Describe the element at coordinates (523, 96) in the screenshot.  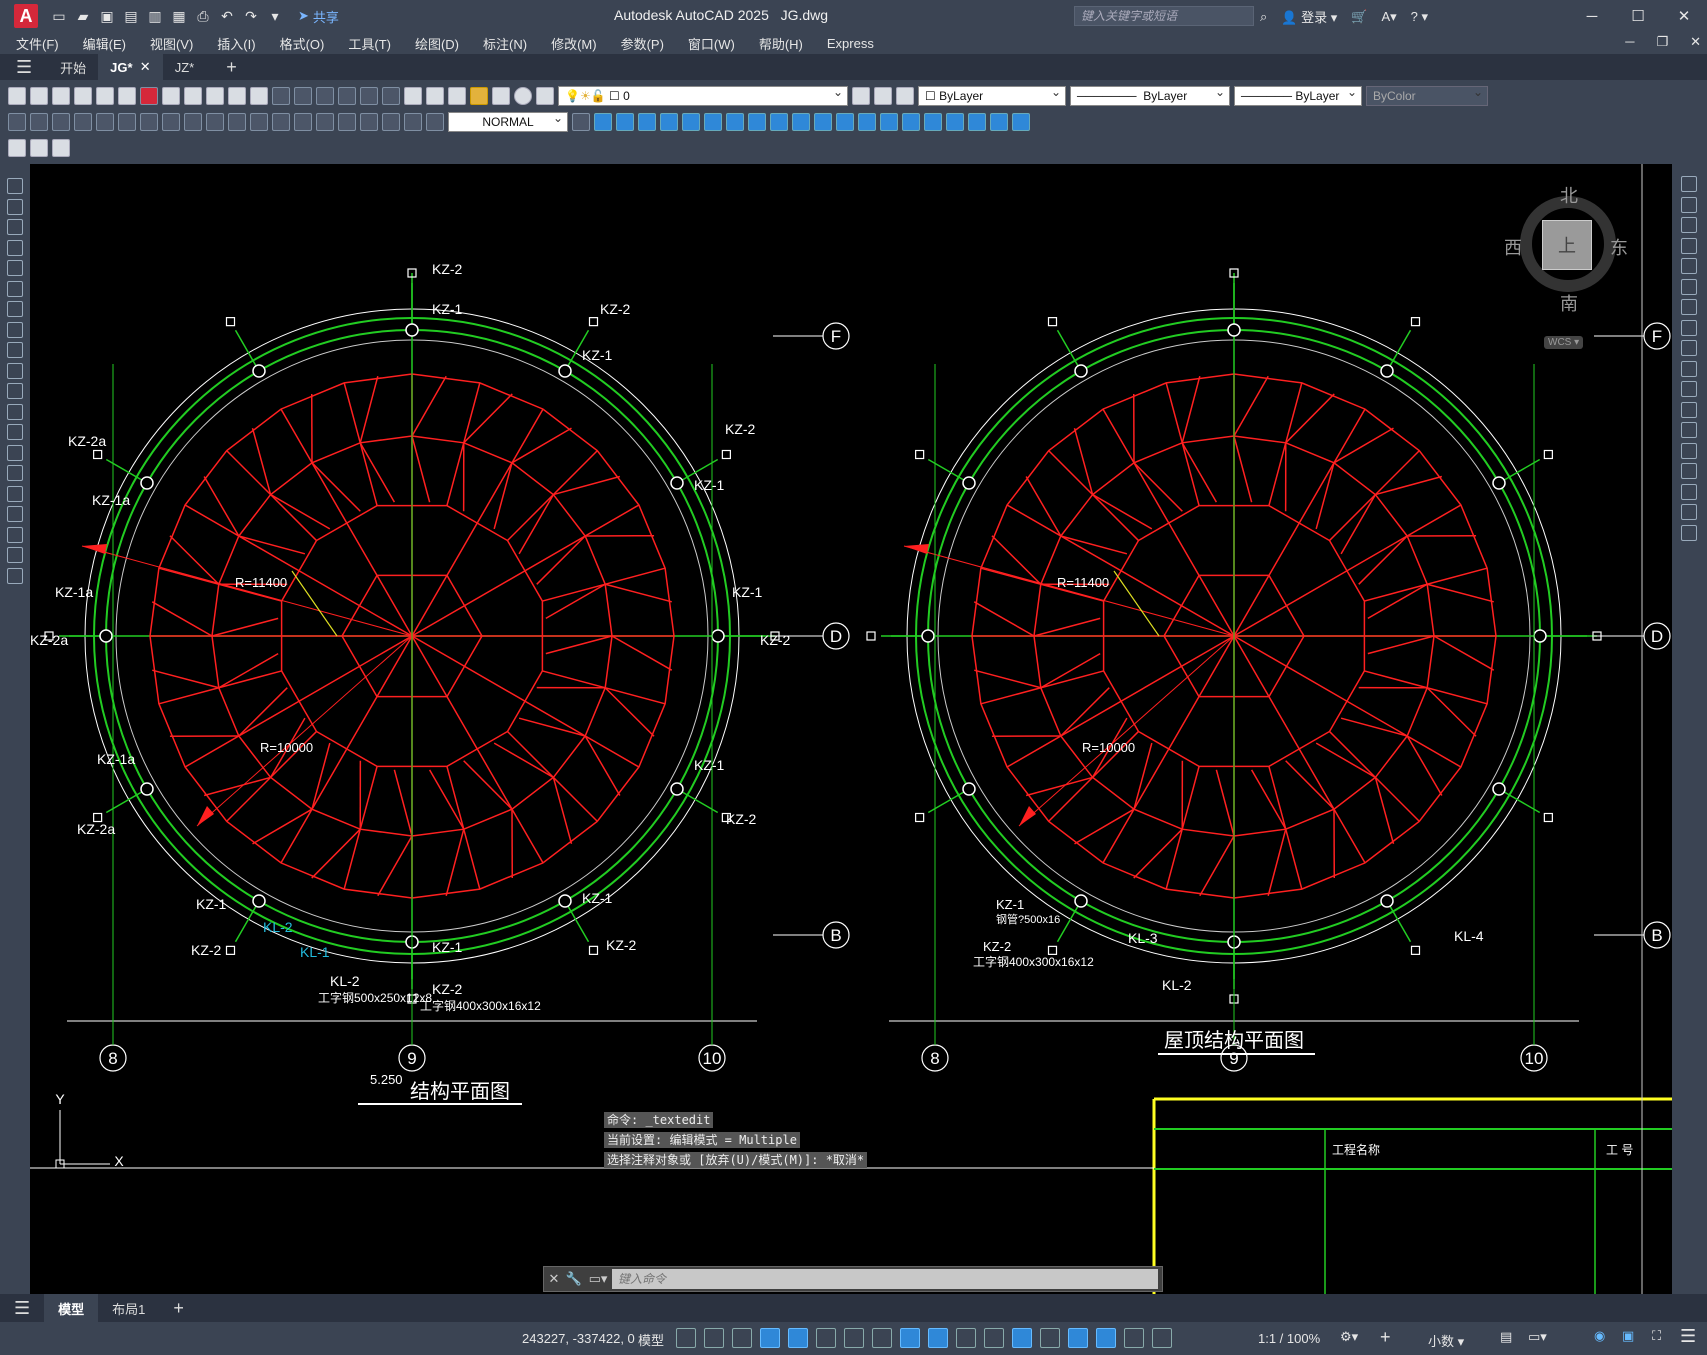
I see `help-tb-icon` at that location.